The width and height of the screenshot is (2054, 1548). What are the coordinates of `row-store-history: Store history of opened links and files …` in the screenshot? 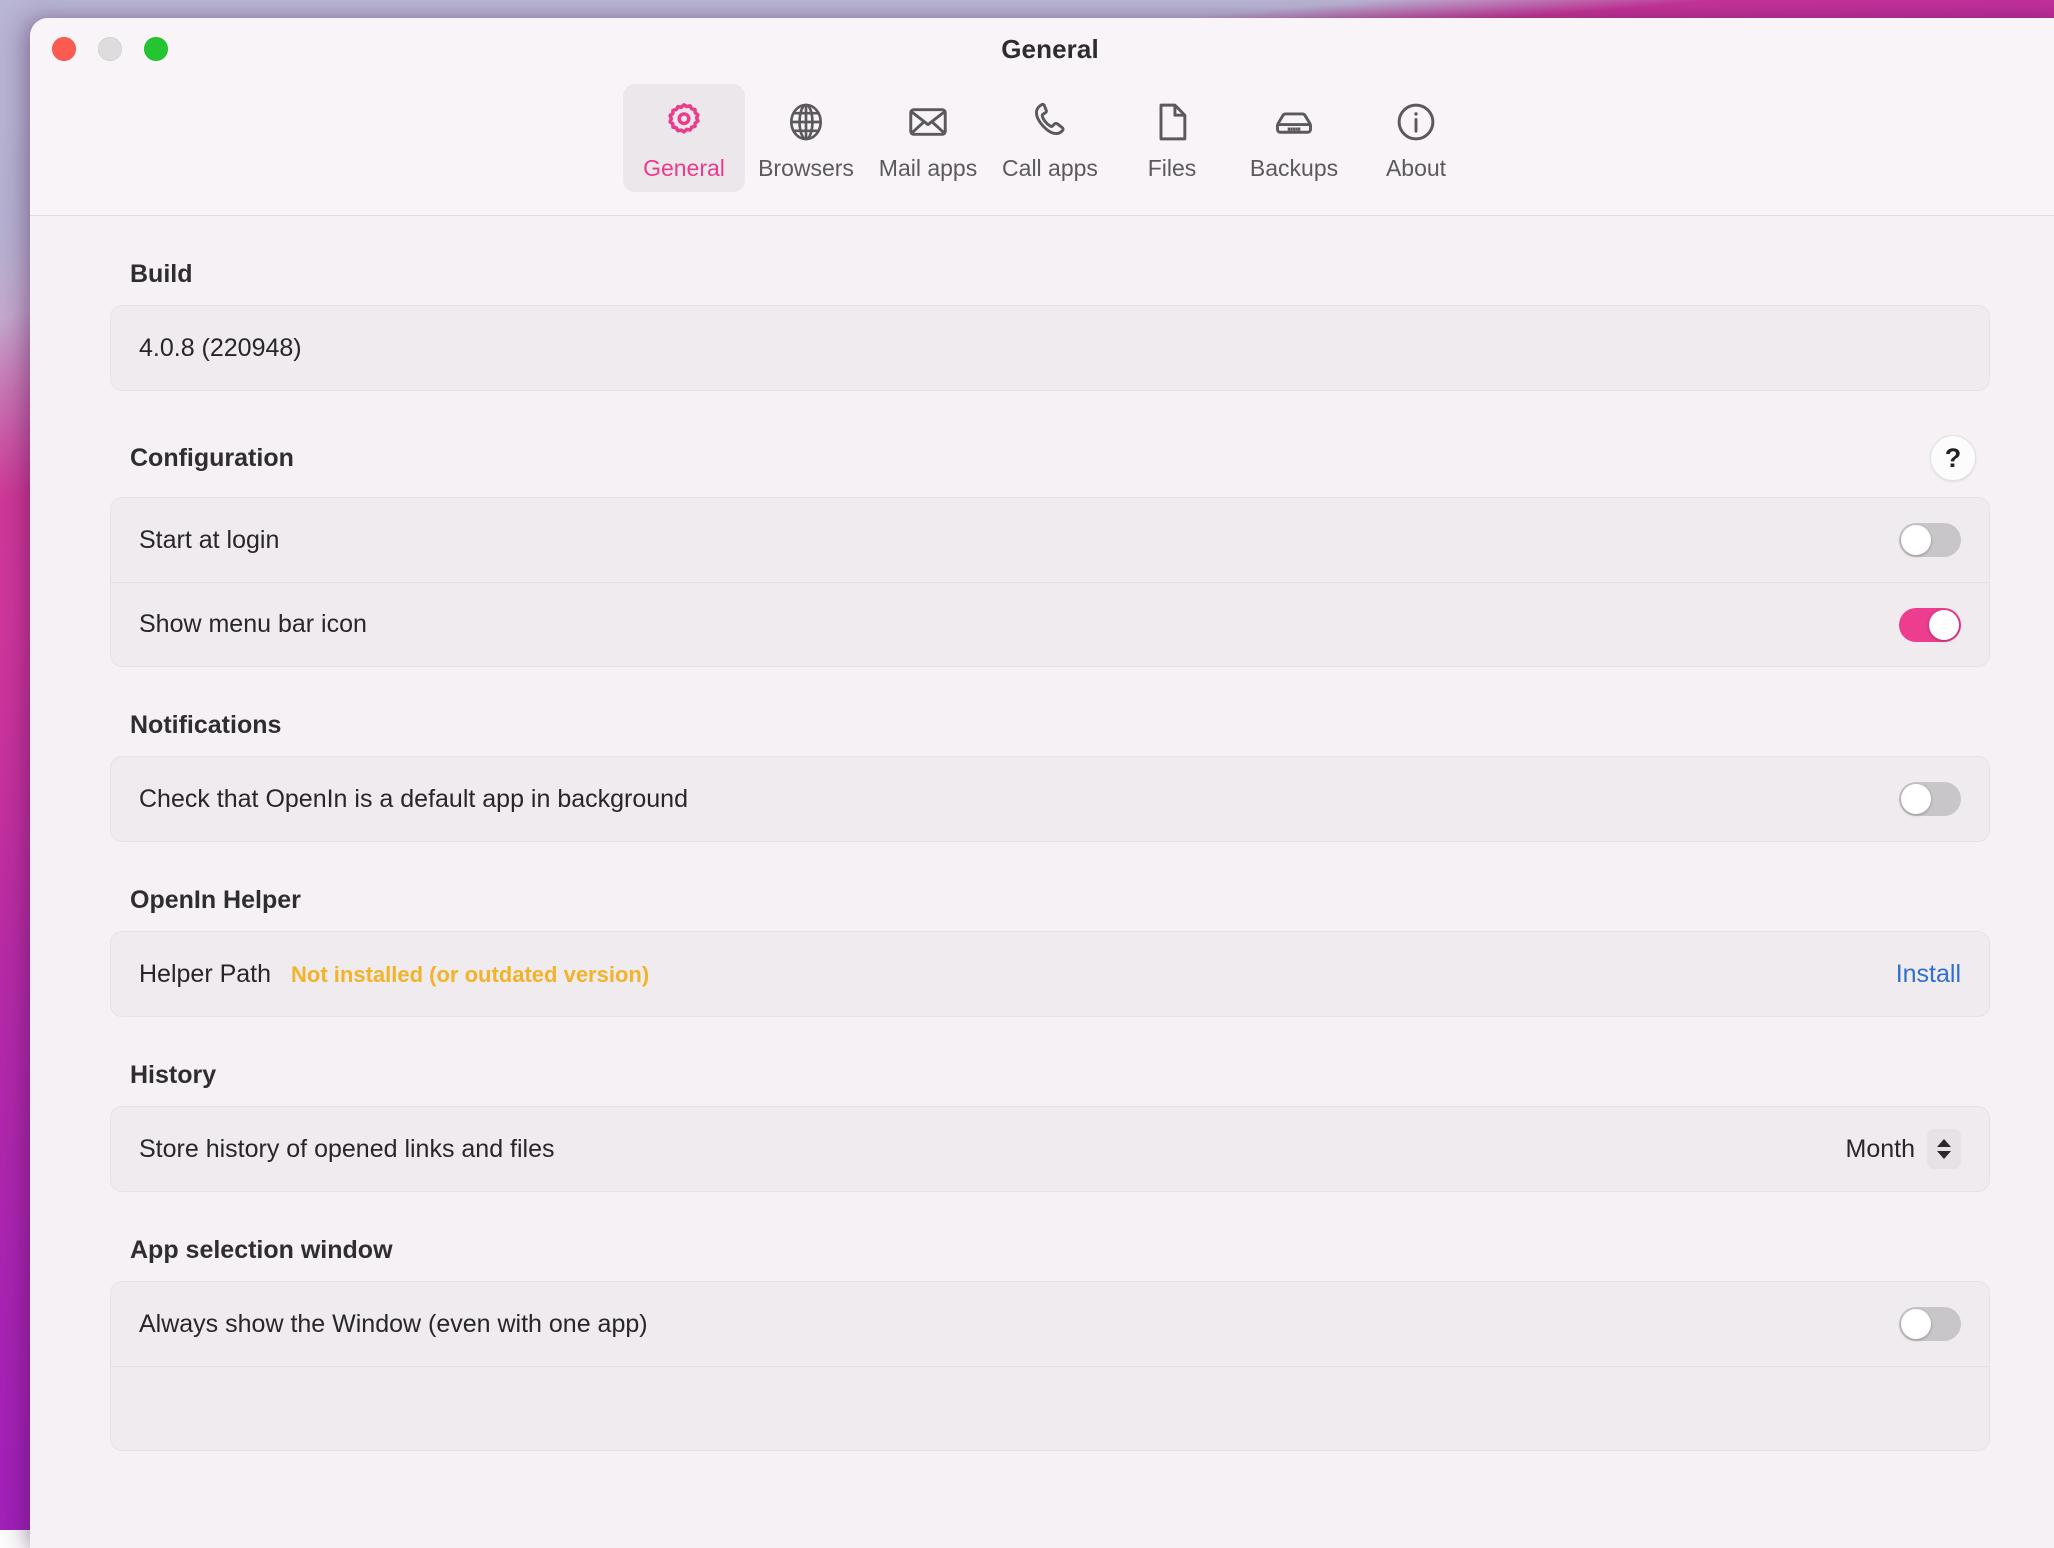 It's located at (1050, 1149).